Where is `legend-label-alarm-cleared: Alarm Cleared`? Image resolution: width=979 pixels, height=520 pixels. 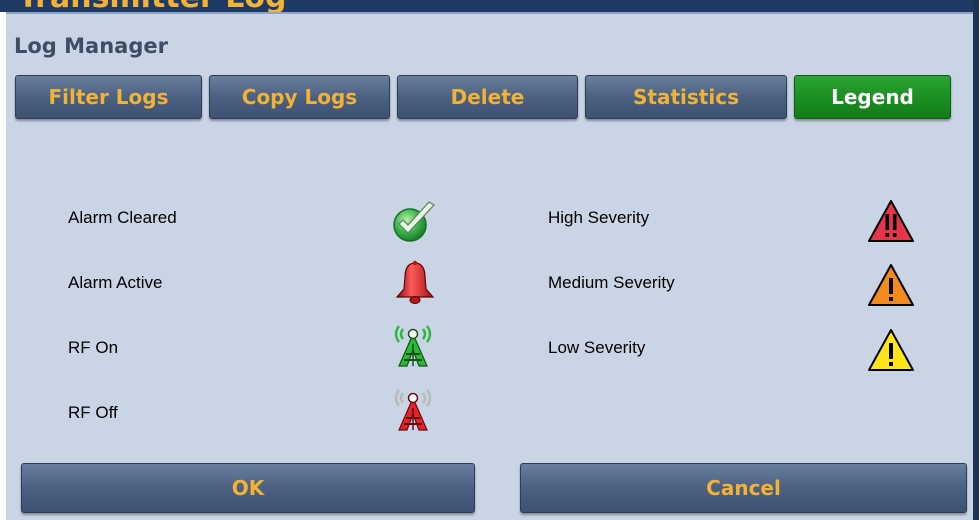 legend-label-alarm-cleared: Alarm Cleared is located at coordinates (122, 217).